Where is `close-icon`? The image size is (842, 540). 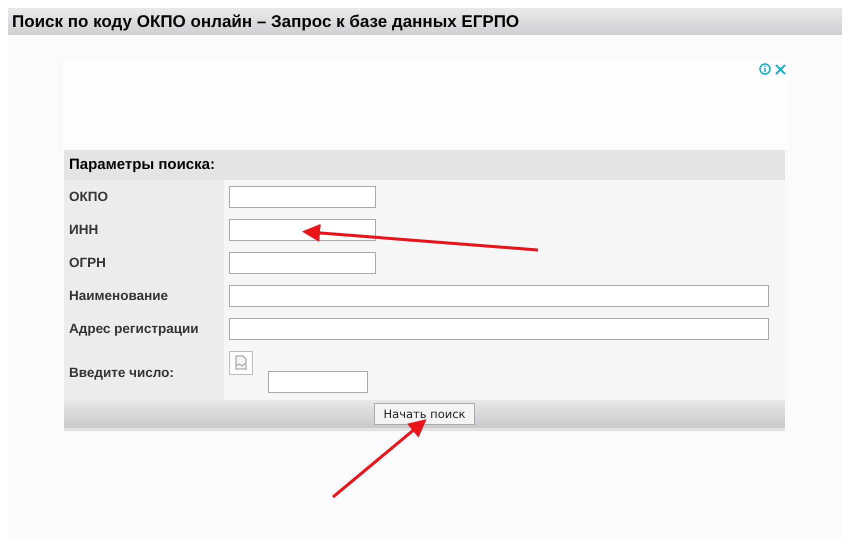
close-icon is located at coordinates (780, 69).